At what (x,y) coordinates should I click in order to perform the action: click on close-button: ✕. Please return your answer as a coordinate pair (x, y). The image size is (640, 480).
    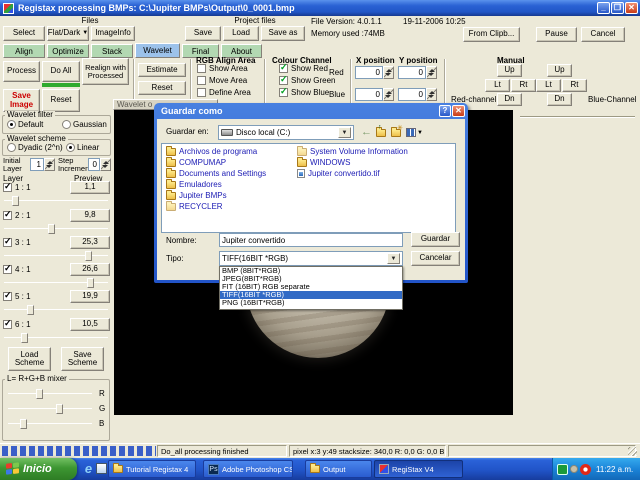
    Looking at the image, I should click on (631, 8).